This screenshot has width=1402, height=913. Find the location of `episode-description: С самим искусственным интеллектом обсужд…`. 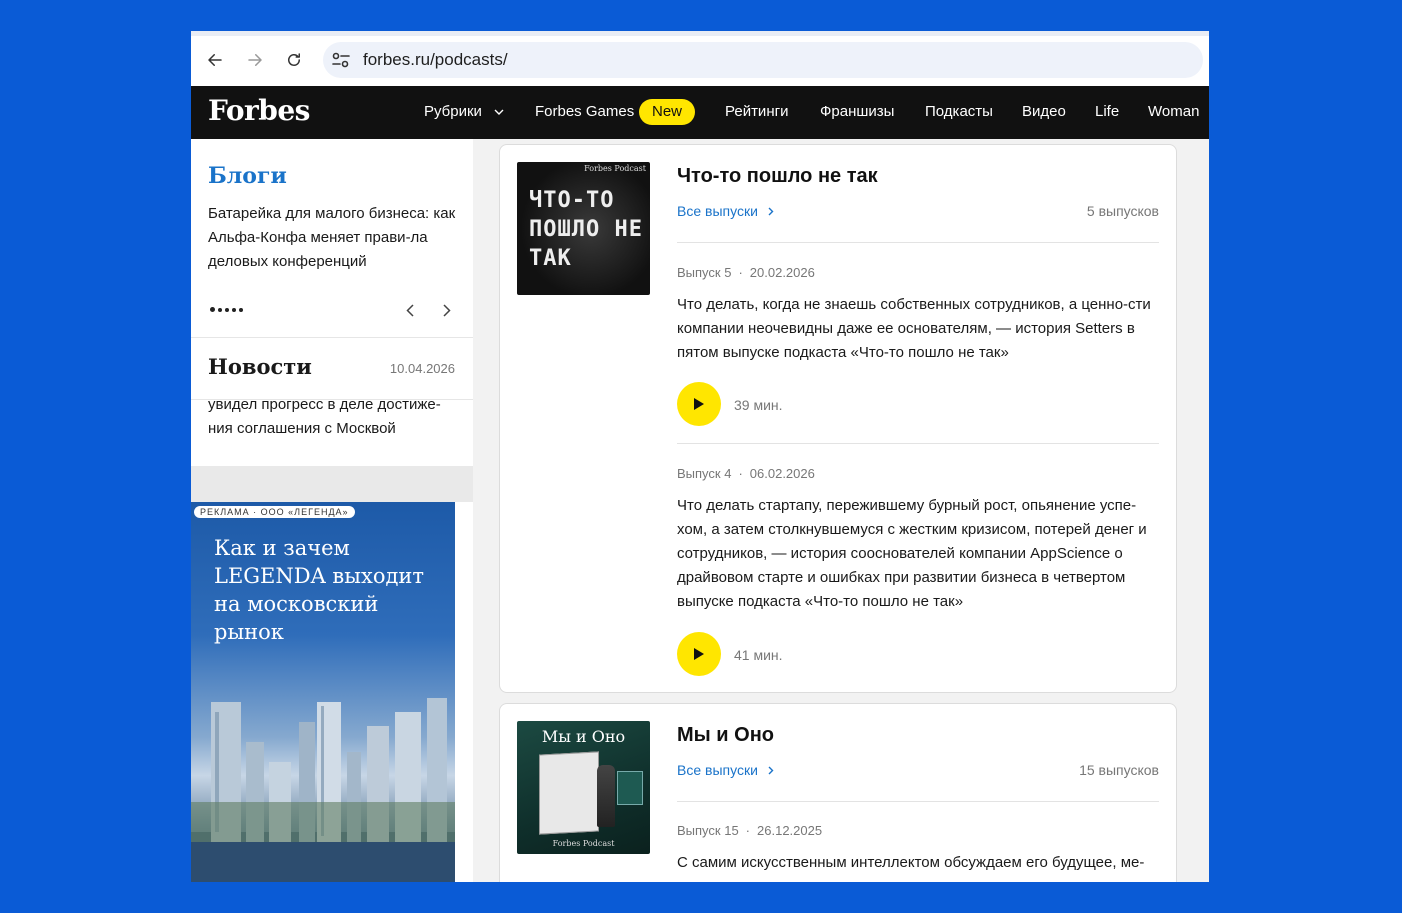

episode-description: С самим искусственным интеллектом обсужд… is located at coordinates (918, 863).